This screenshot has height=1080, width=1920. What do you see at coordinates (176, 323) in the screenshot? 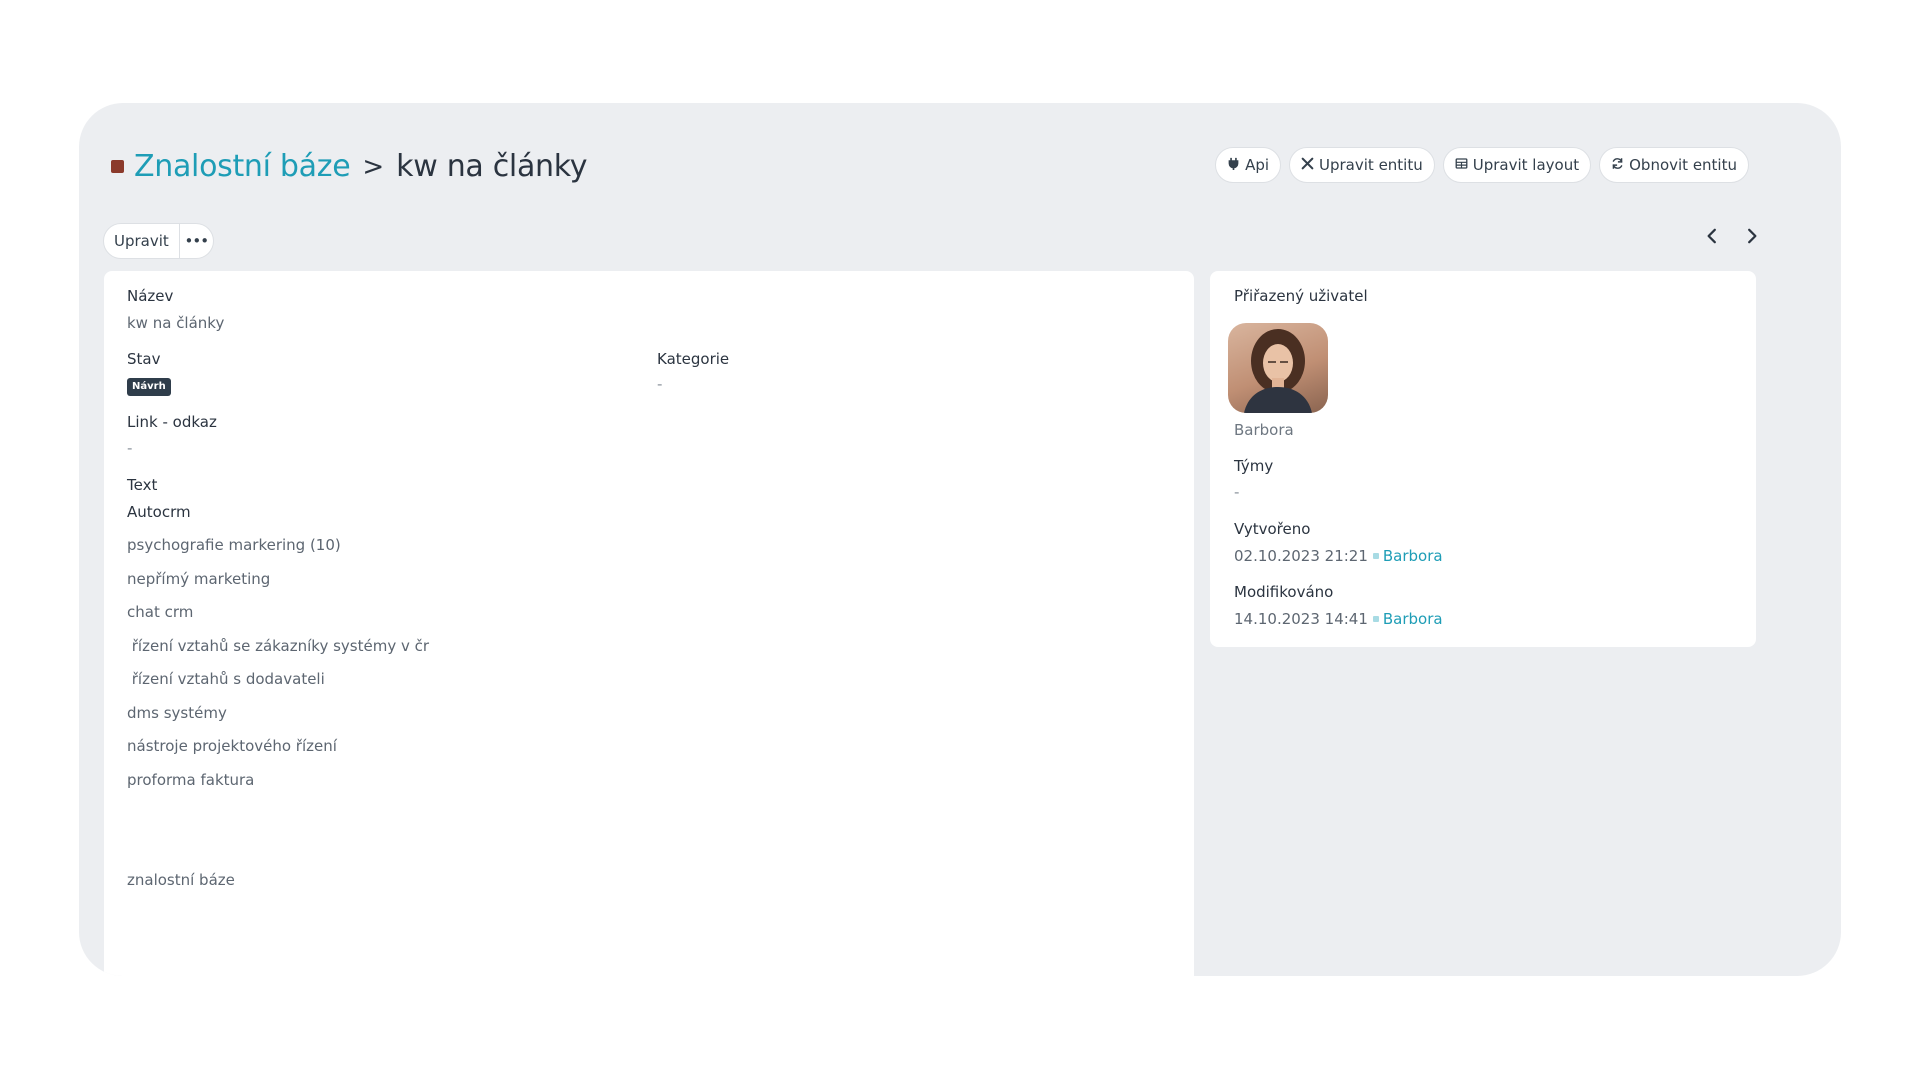
I see `name-value: kw na články` at bounding box center [176, 323].